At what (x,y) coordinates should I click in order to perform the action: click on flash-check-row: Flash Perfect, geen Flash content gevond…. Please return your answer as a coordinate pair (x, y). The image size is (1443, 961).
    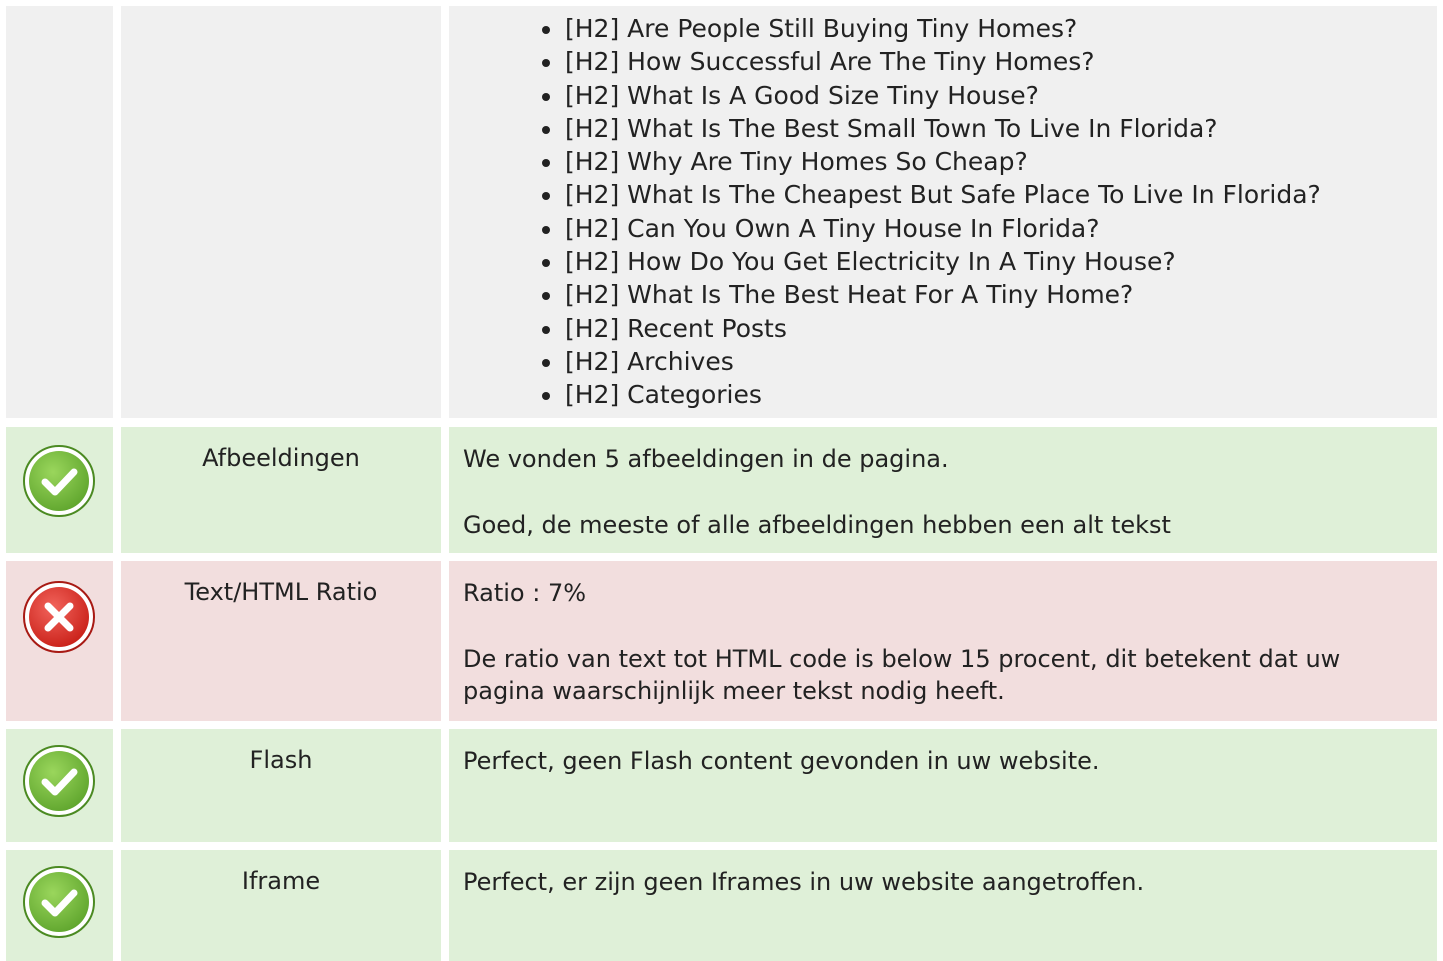
    Looking at the image, I should click on (721, 785).